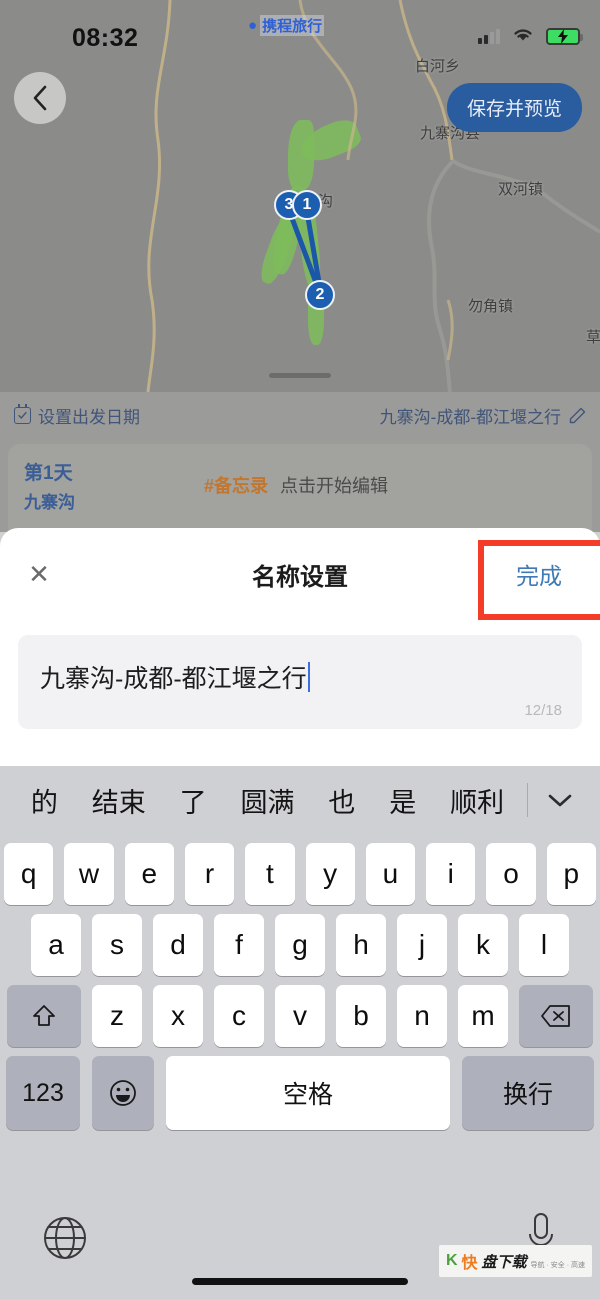 Image resolution: width=600 pixels, height=1299 pixels. I want to click on key-j: j, so click(422, 945).